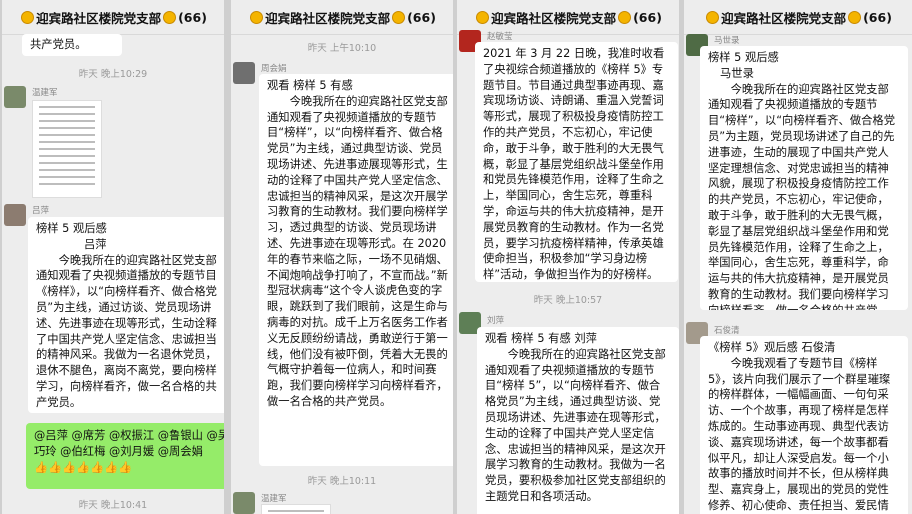 This screenshot has width=912, height=514. What do you see at coordinates (568, 300) in the screenshot?
I see `timestamp: 昨天 晚上10:57` at bounding box center [568, 300].